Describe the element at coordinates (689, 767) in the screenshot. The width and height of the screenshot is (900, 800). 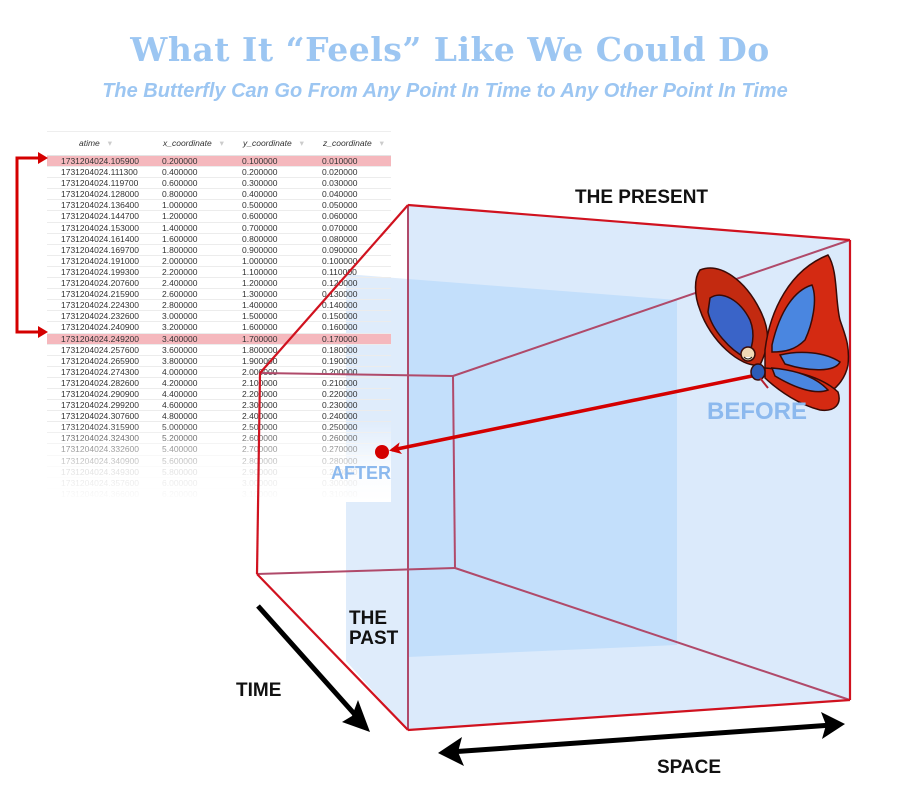
I see `label-space-axis: SPACE` at that location.